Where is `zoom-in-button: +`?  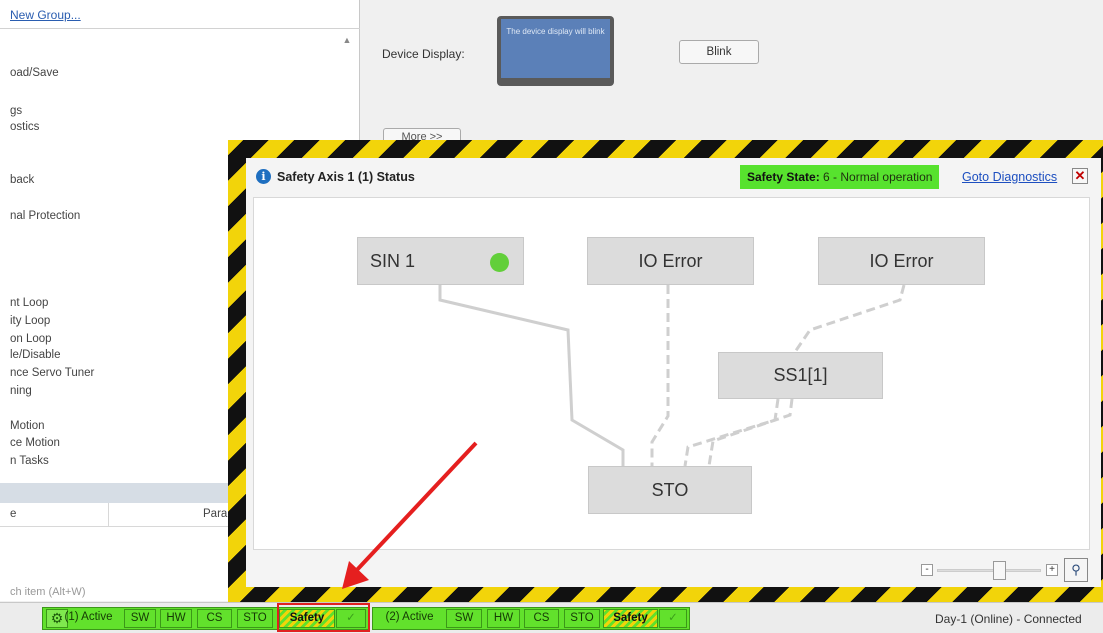 zoom-in-button: + is located at coordinates (1052, 570).